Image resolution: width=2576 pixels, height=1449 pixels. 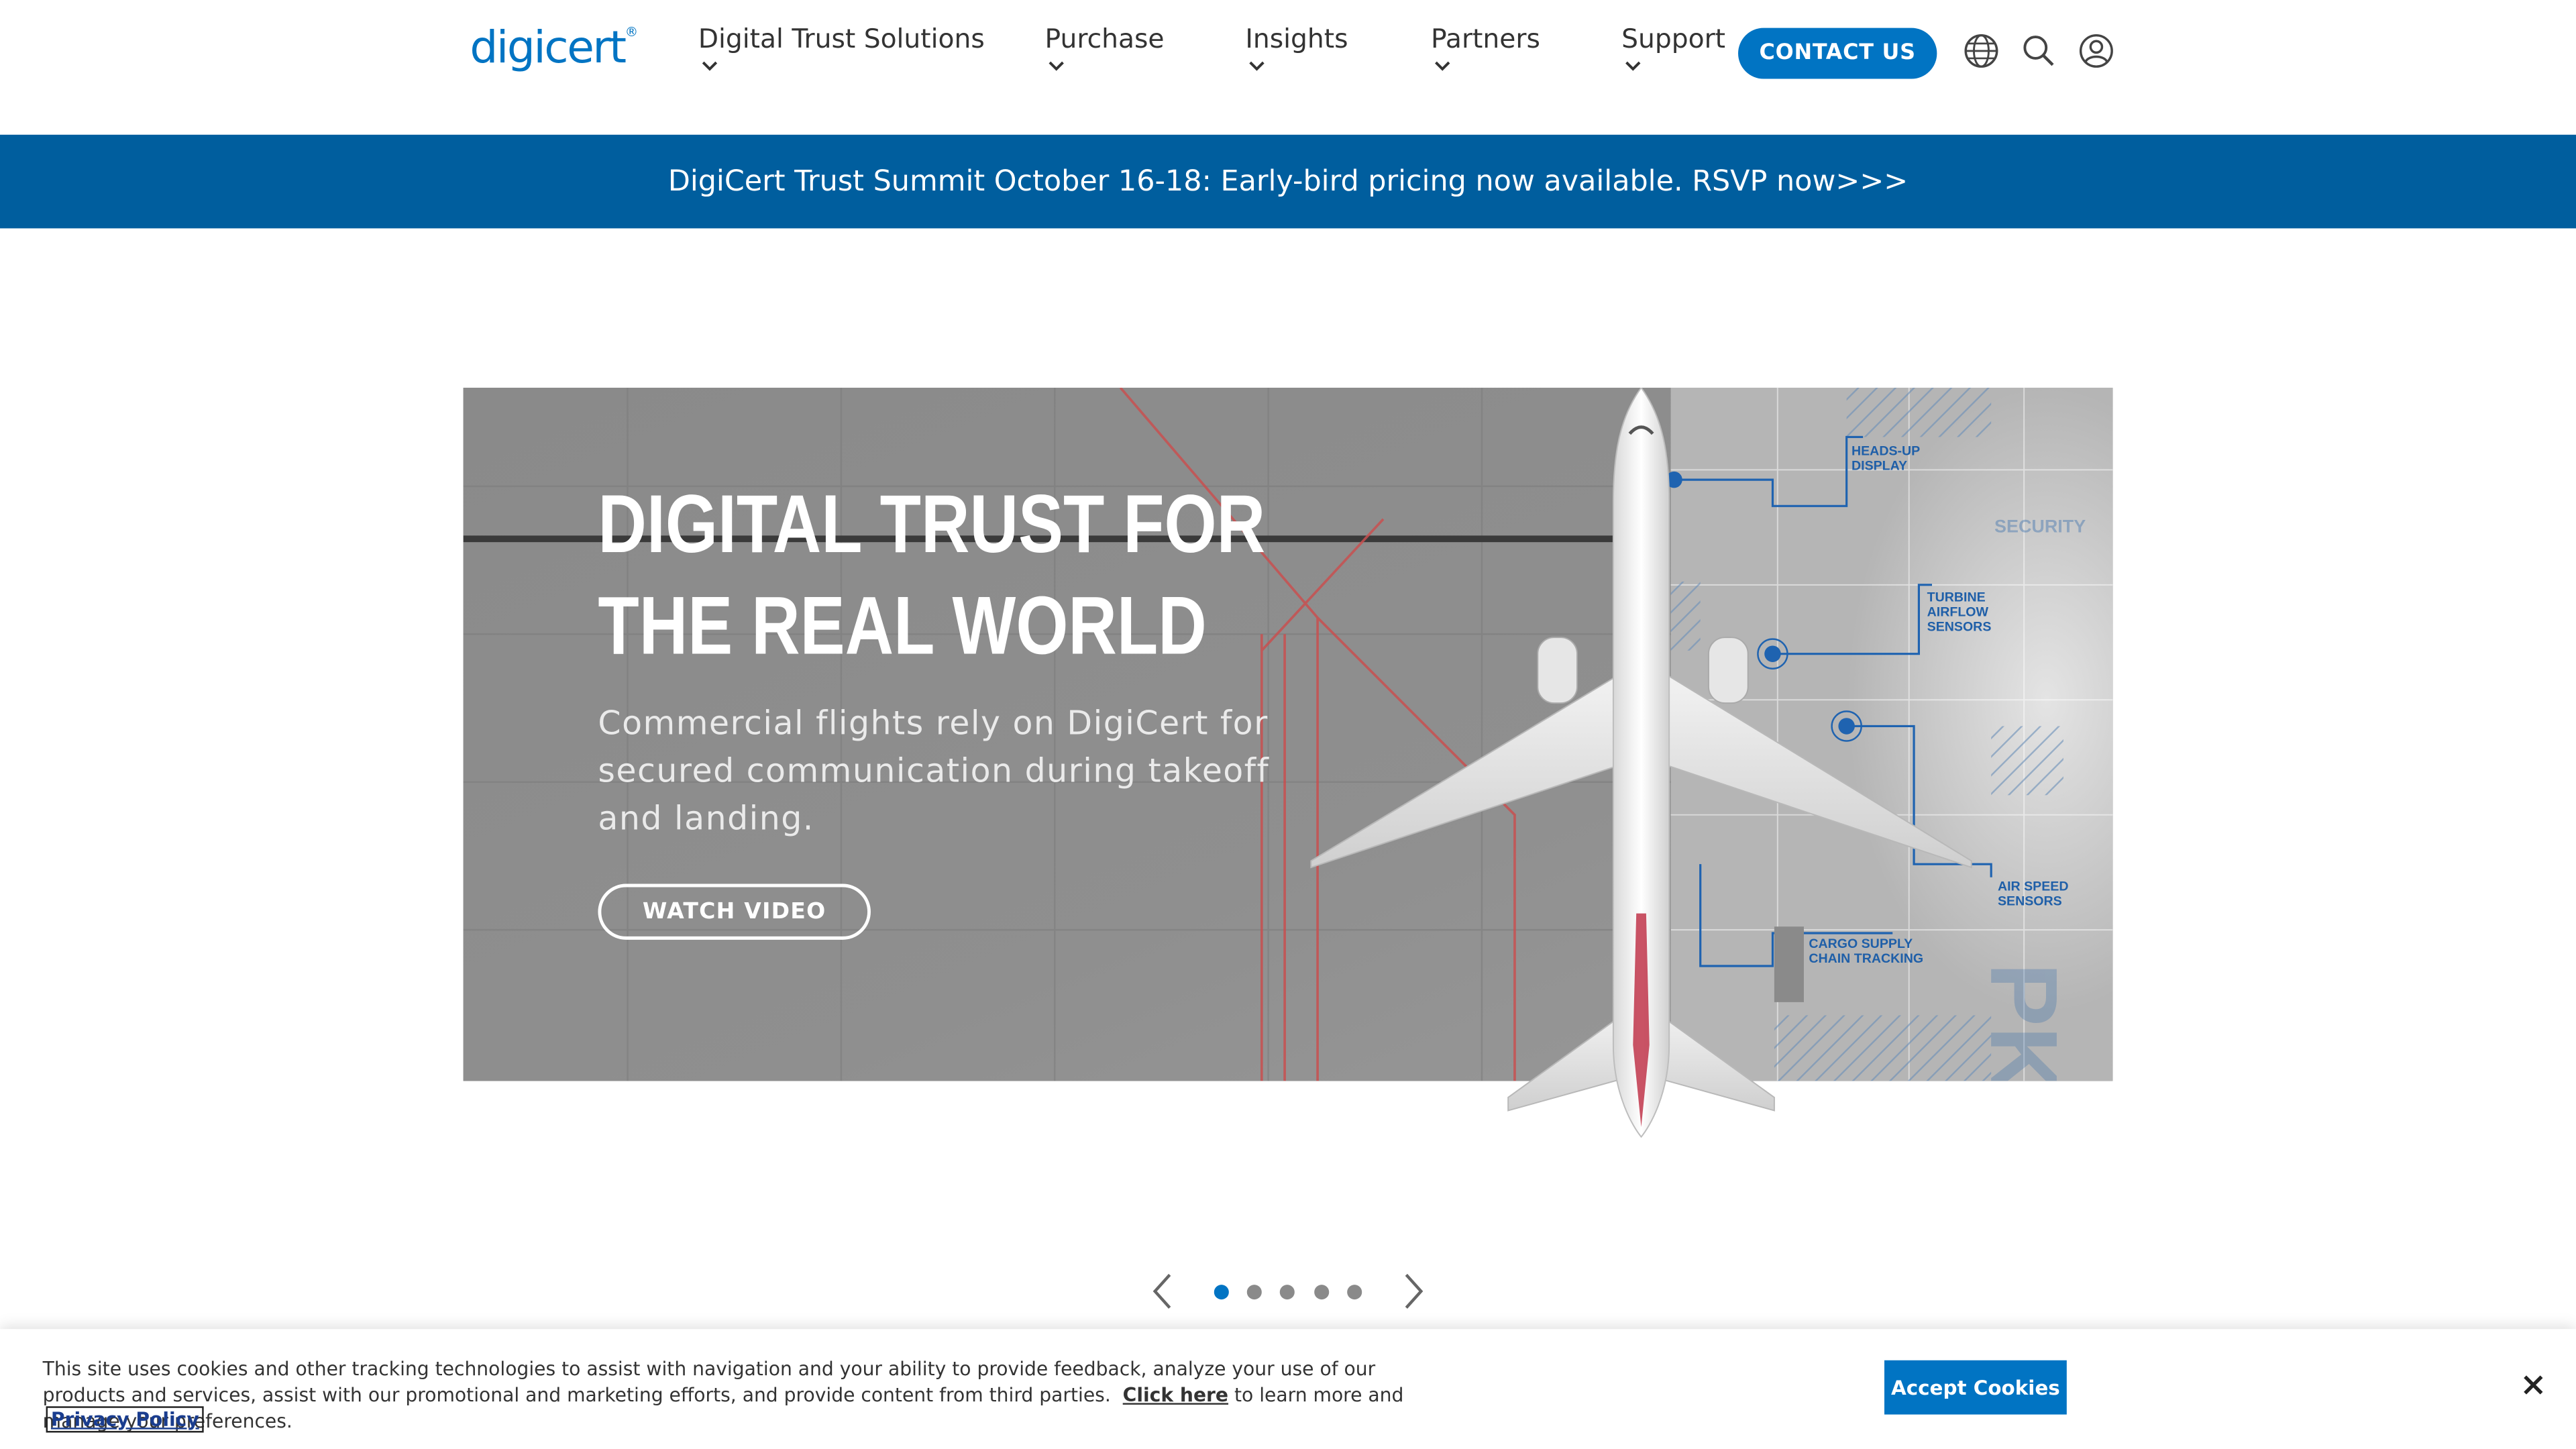 What do you see at coordinates (2033, 893) in the screenshot?
I see `callout-air-speed-sensors: AIR SPEED SENSORS` at bounding box center [2033, 893].